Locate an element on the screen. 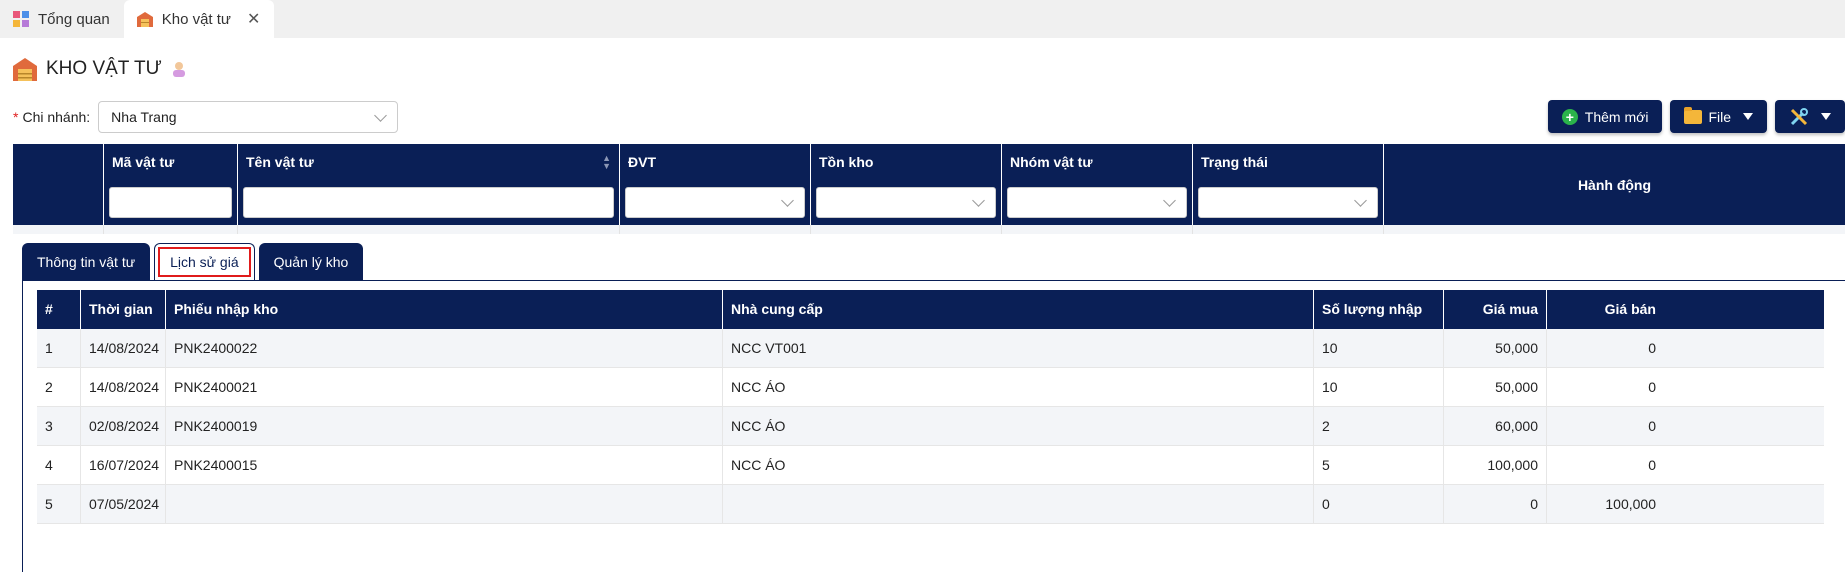 The image size is (1845, 572). table-row: 5 07/05/2024 0 0 100,000 is located at coordinates (930, 504).